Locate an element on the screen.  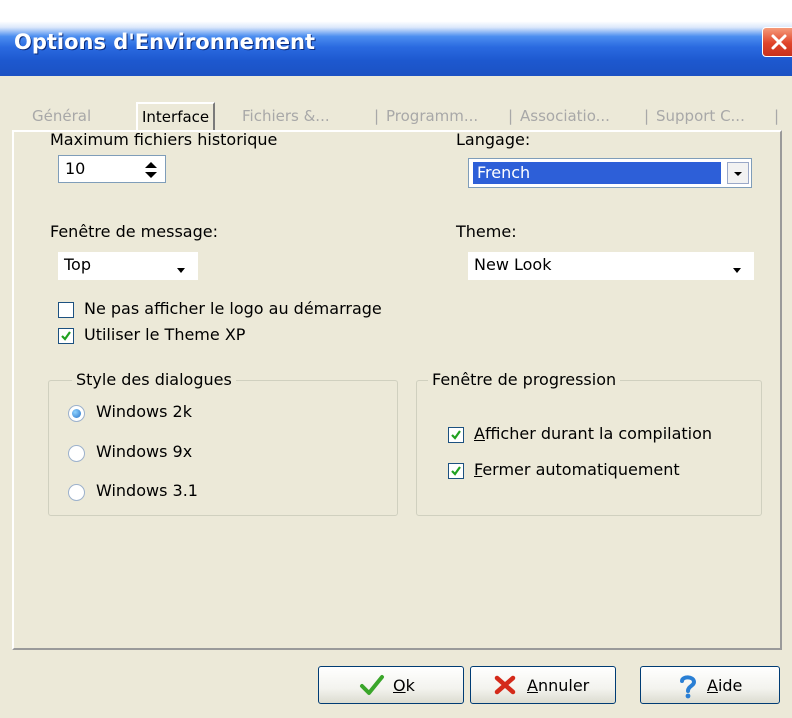
help-button: Aide is located at coordinates (710, 685).